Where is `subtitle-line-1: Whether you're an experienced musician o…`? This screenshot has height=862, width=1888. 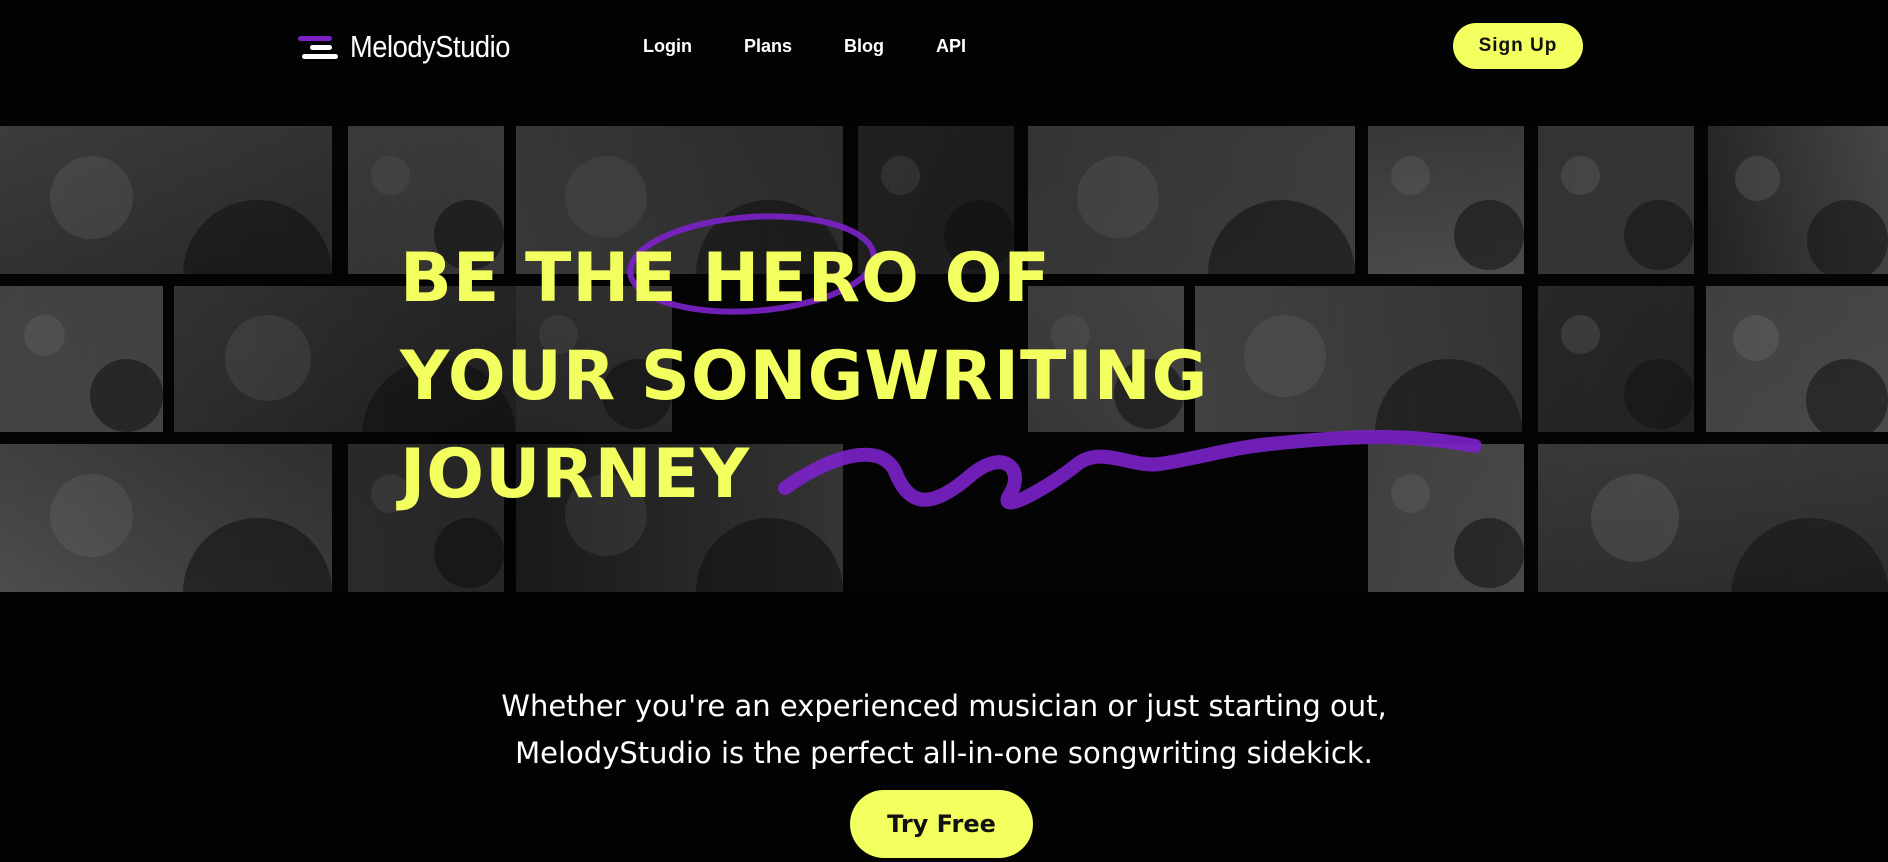 subtitle-line-1: Whether you're an experienced musician o… is located at coordinates (944, 706).